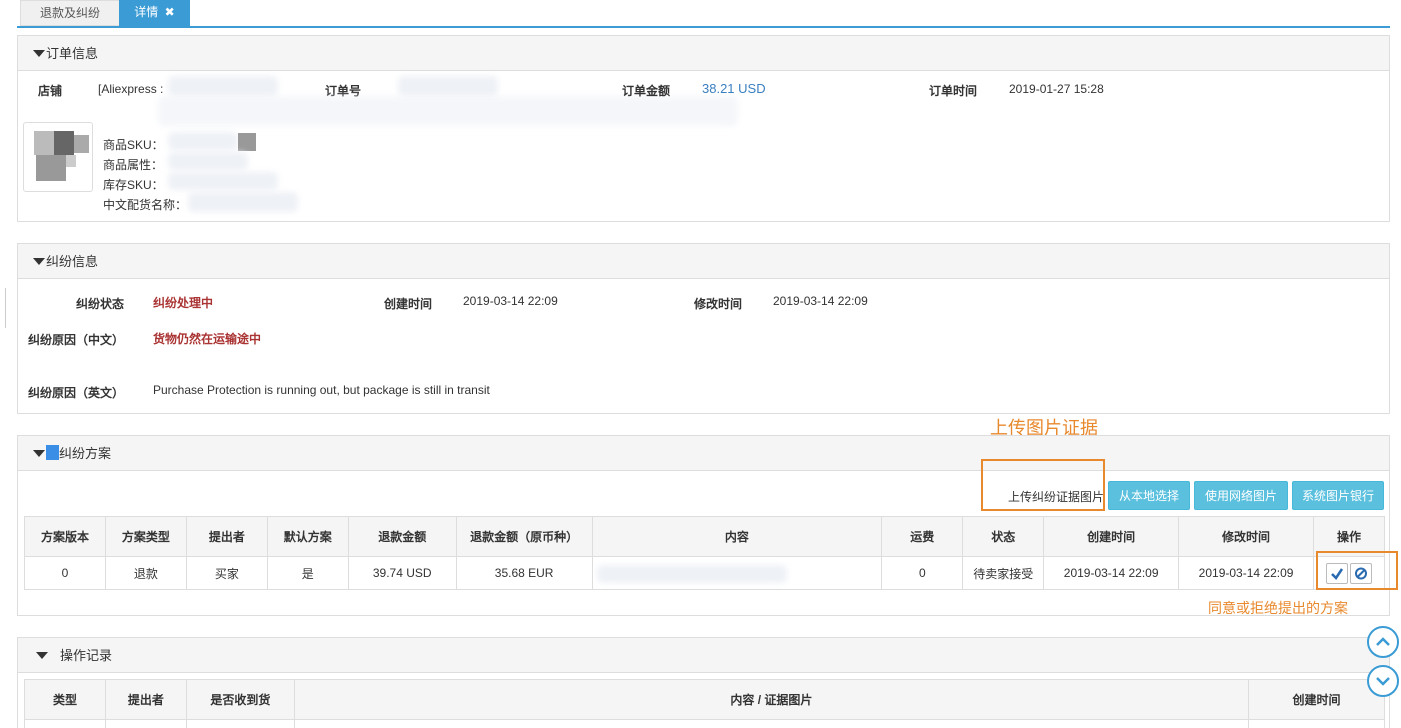 This screenshot has width=1401, height=728. What do you see at coordinates (76, 393) in the screenshot?
I see `reason-en-label: 纠纷原因（英文）` at bounding box center [76, 393].